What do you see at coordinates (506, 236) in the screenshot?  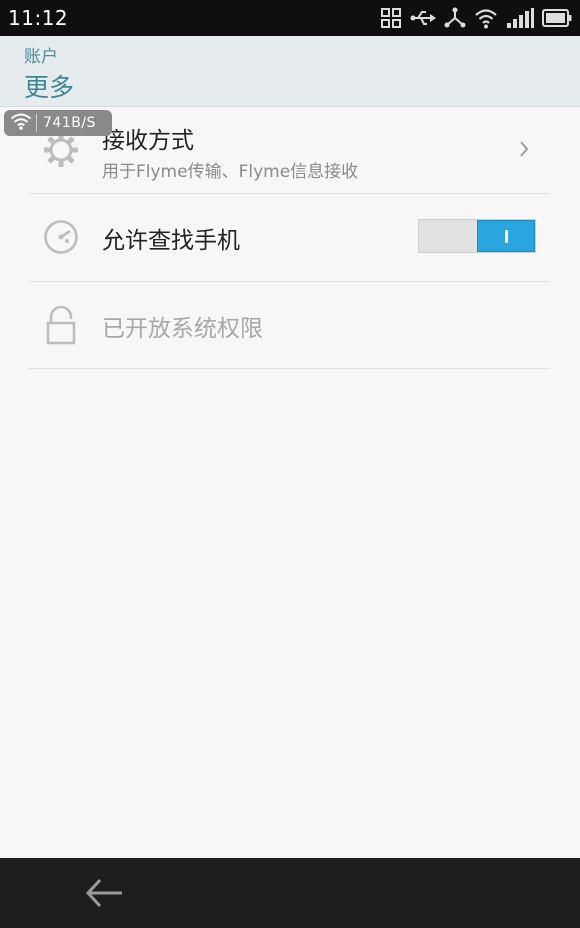 I see `toggle-knob` at bounding box center [506, 236].